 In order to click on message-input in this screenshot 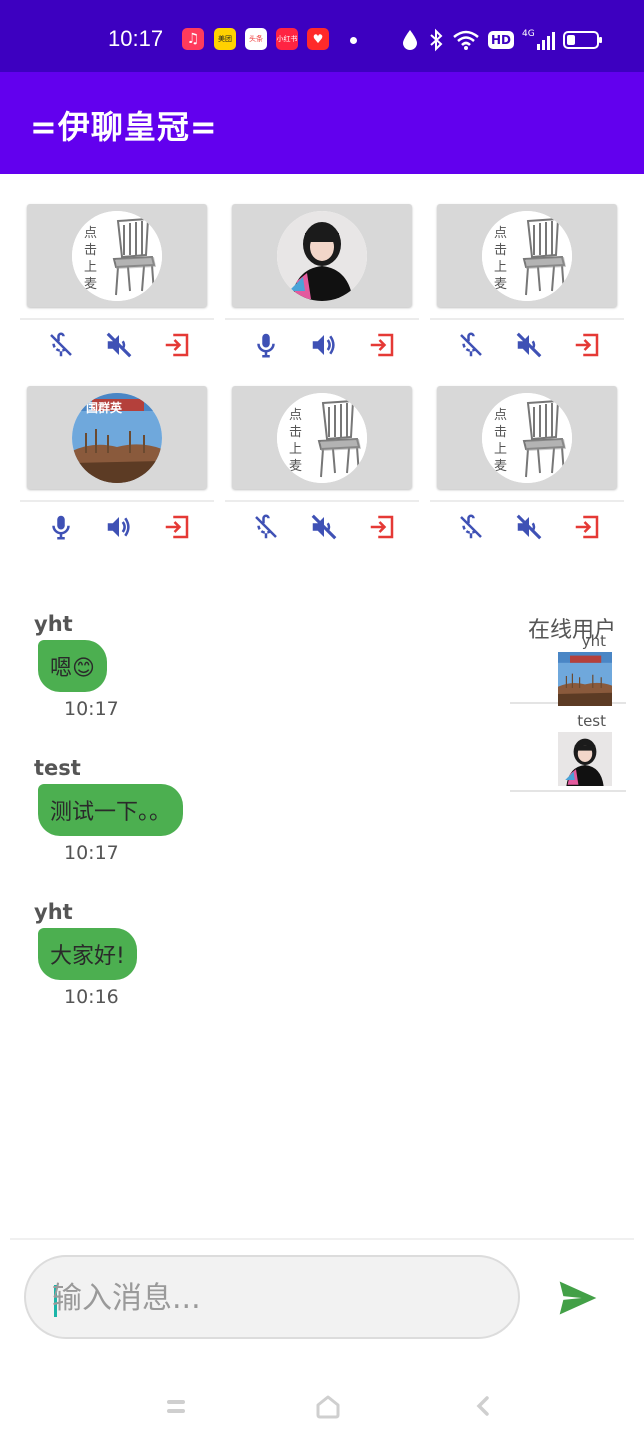, I will do `click(272, 1298)`.